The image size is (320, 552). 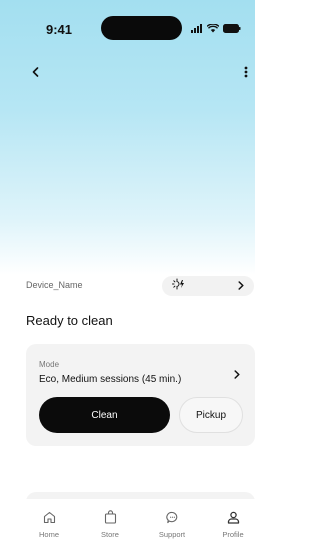 I want to click on mode-label: Mode, so click(x=49, y=364).